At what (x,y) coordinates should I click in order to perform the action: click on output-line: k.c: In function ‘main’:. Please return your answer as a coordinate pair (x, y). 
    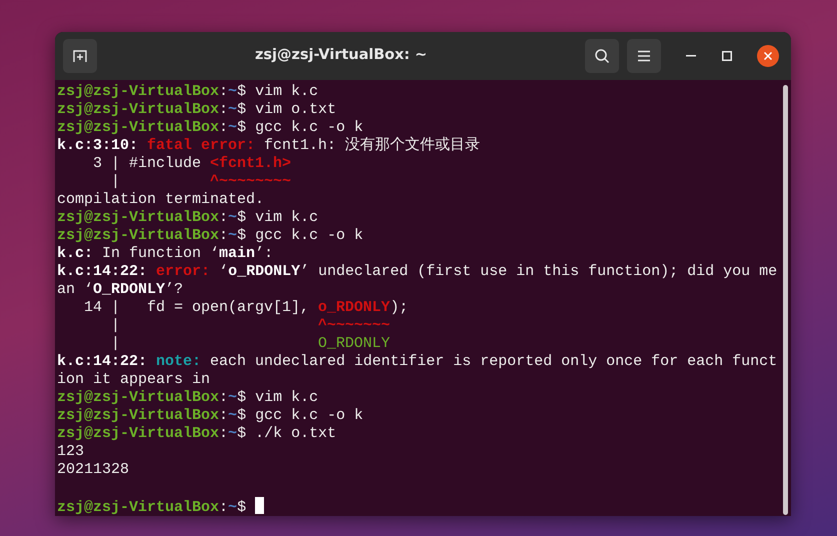
    Looking at the image, I should click on (165, 253).